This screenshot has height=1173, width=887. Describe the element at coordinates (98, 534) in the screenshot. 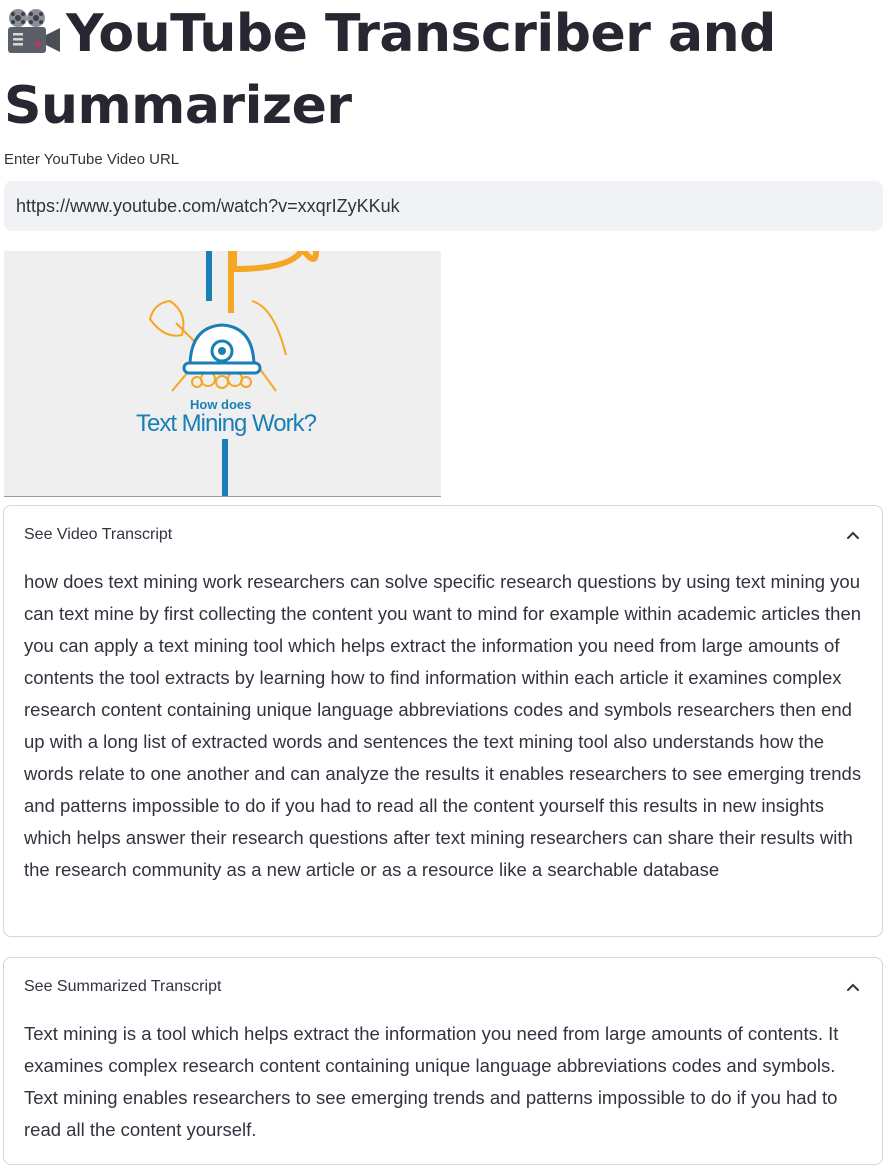

I see `transcript-expander-label: See Video Transcript` at that location.